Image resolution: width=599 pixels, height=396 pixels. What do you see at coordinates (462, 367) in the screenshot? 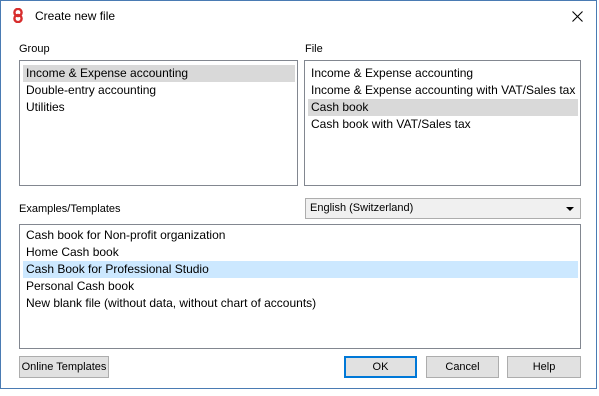
I see `cancel-button: Cancel` at bounding box center [462, 367].